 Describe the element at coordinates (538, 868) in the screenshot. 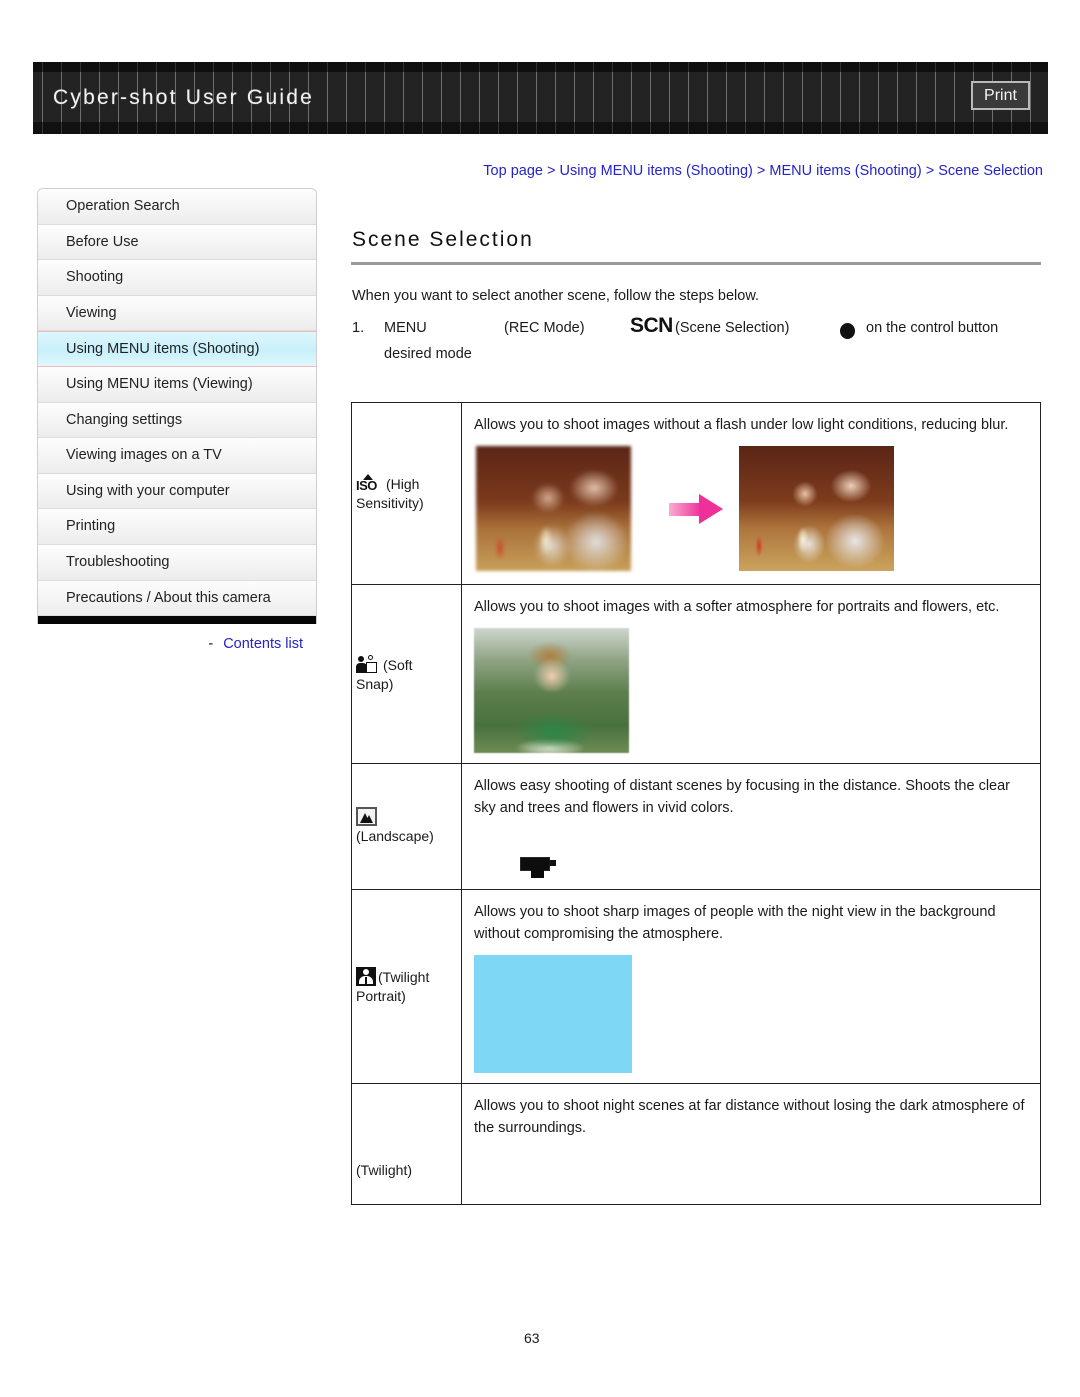

I see `broken-image-placeholder-icon` at that location.